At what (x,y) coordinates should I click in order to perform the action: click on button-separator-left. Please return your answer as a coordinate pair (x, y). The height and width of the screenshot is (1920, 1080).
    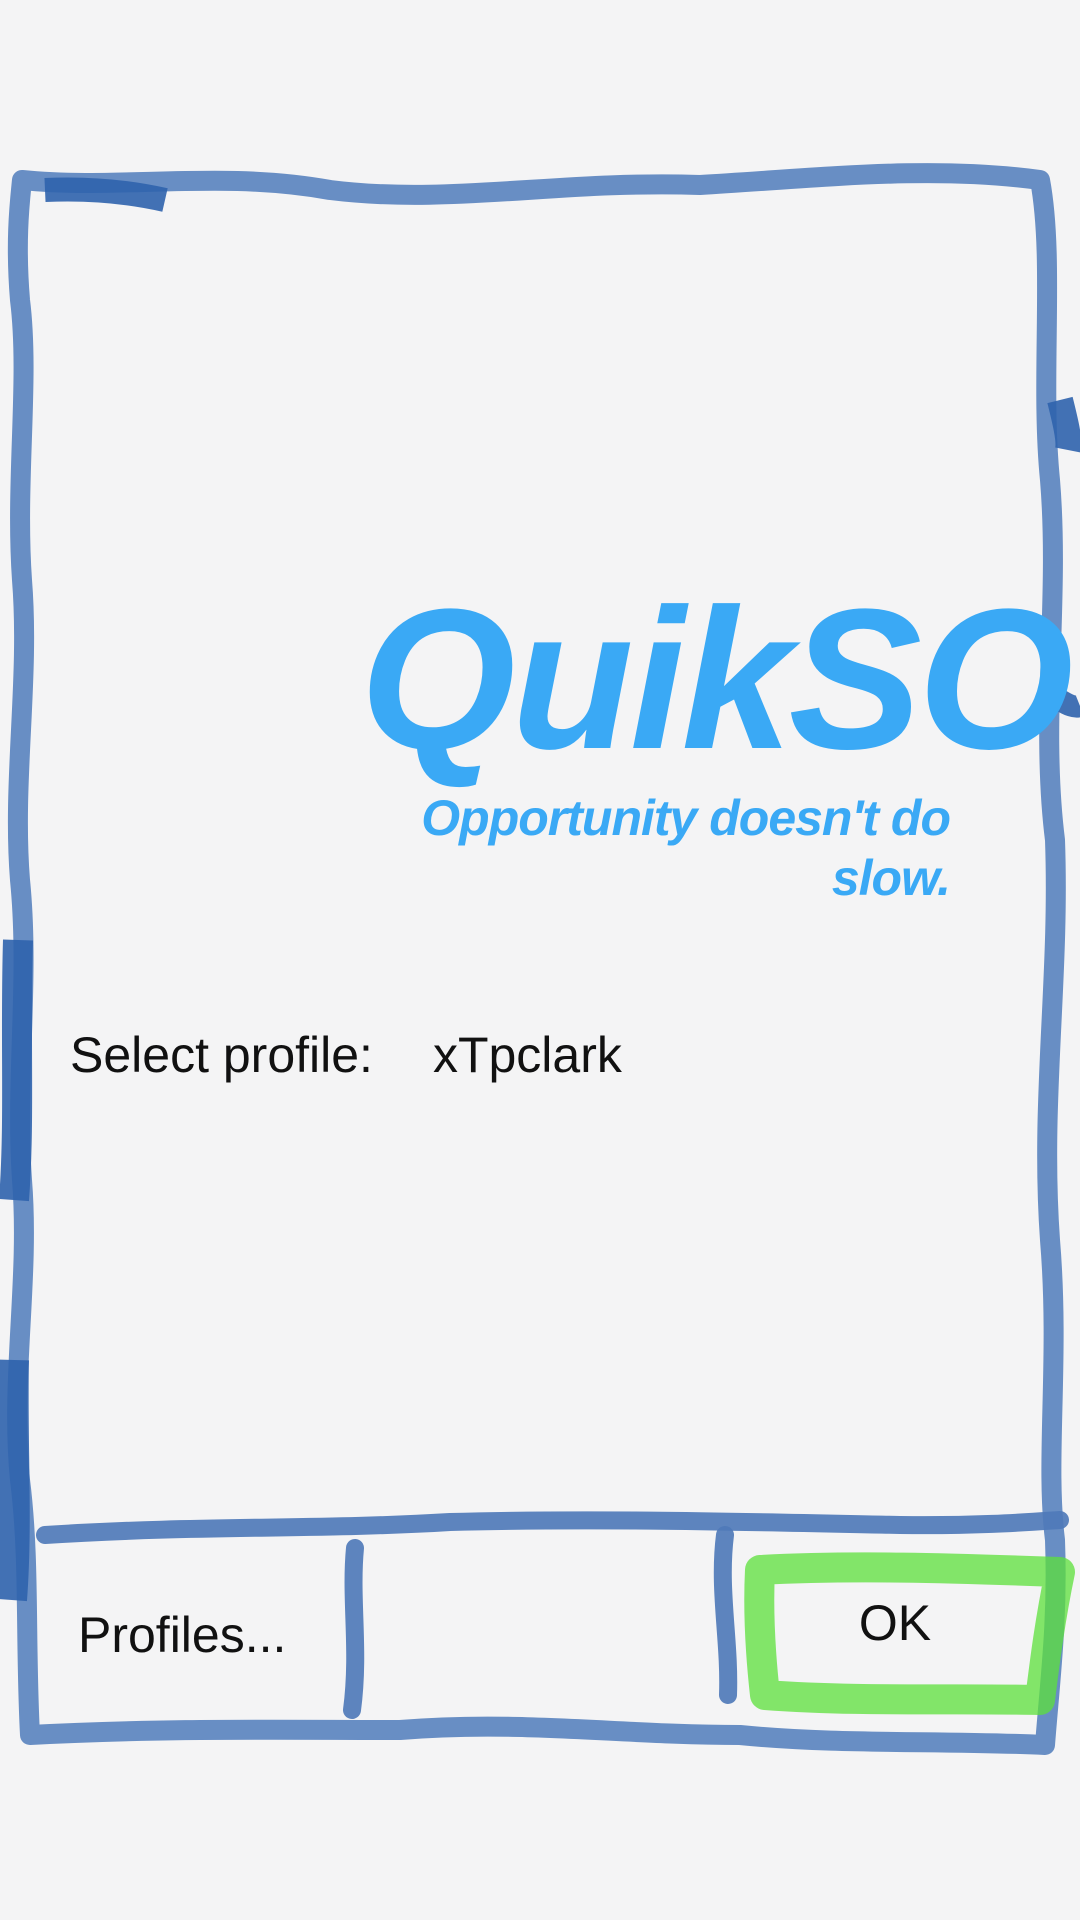
    Looking at the image, I should click on (354, 1629).